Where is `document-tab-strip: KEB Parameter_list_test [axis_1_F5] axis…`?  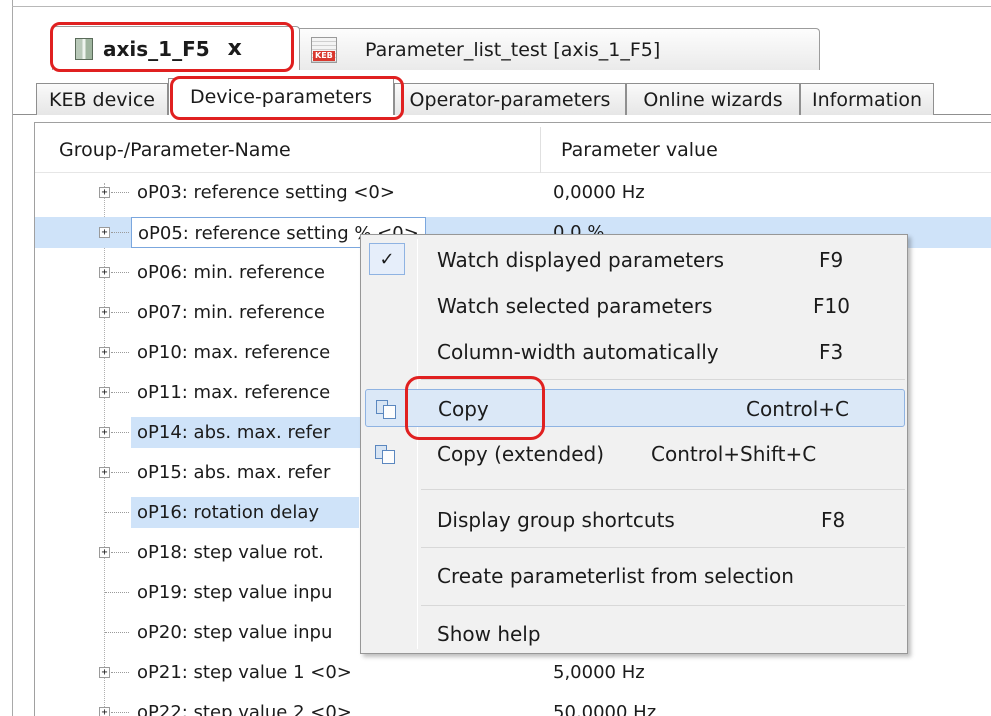 document-tab-strip: KEB Parameter_list_test [axis_1_F5] axis… is located at coordinates (509, 48).